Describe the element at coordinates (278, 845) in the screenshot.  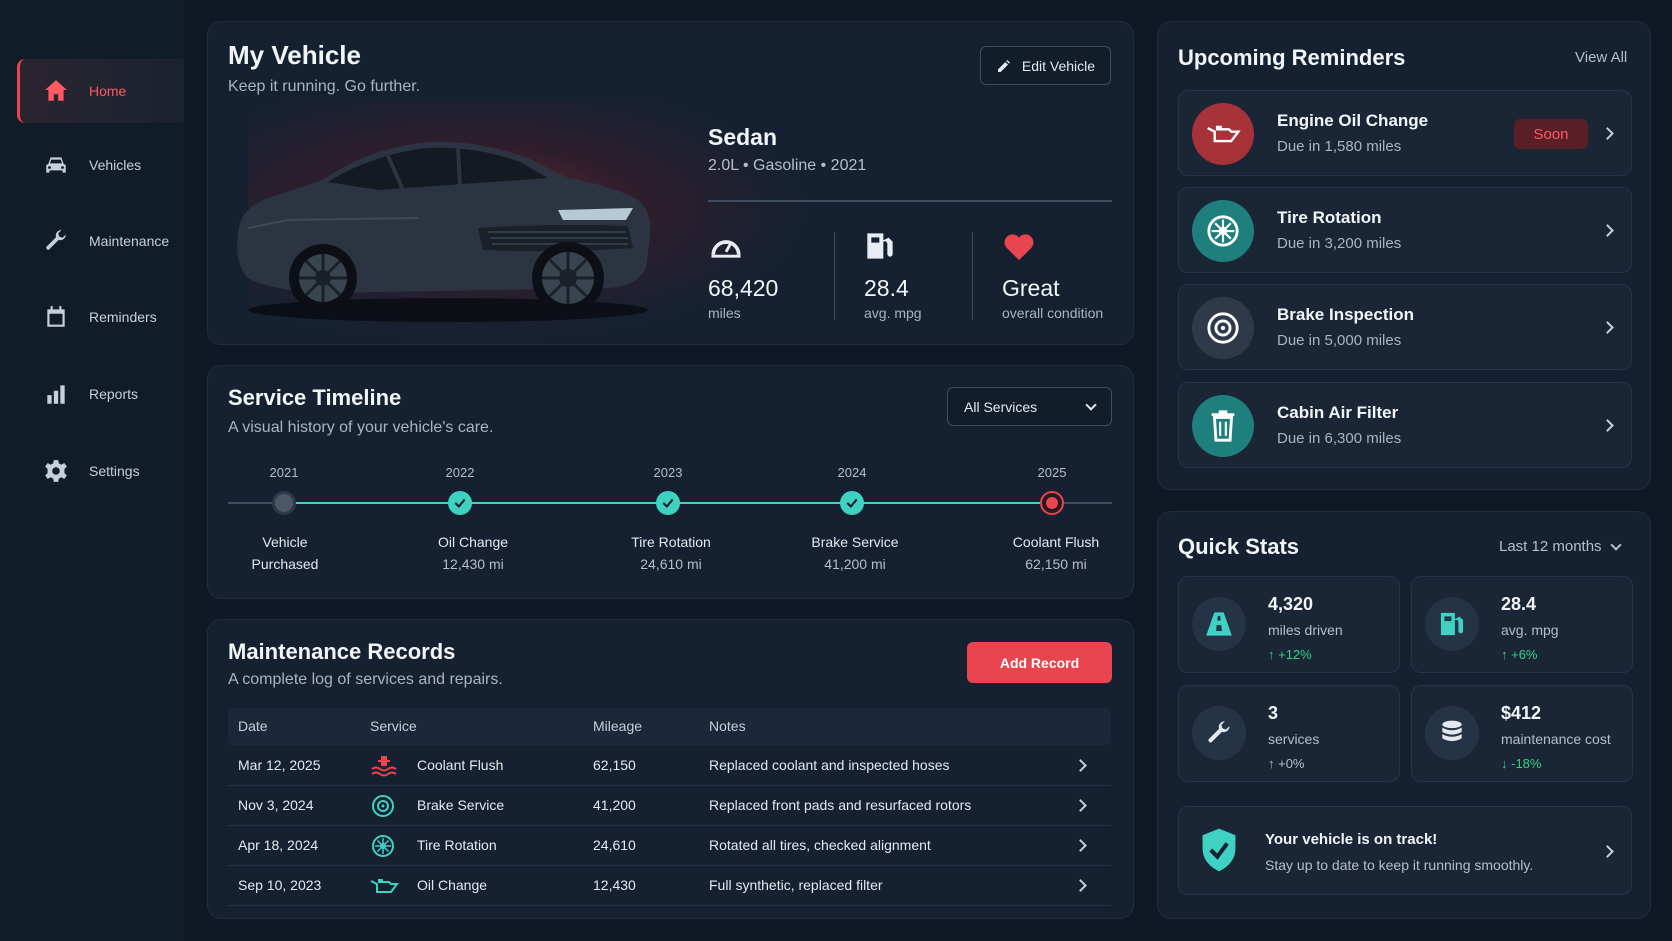
I see `row-date: Apr 18, 2024` at that location.